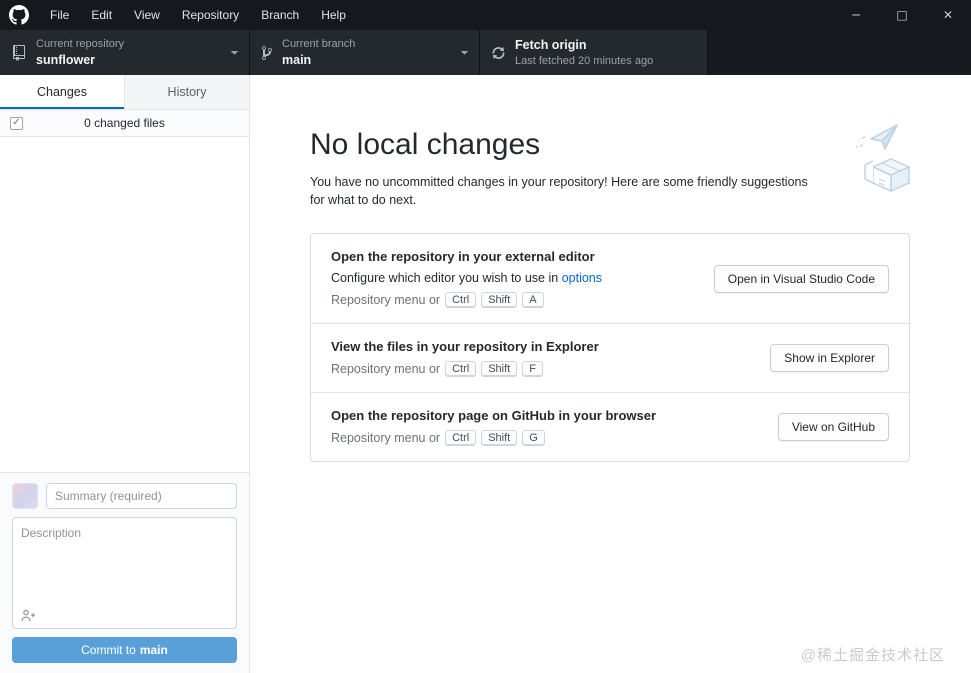 Image resolution: width=971 pixels, height=673 pixels. I want to click on app-menus: File Edit View Repository Branch Help, so click(198, 15).